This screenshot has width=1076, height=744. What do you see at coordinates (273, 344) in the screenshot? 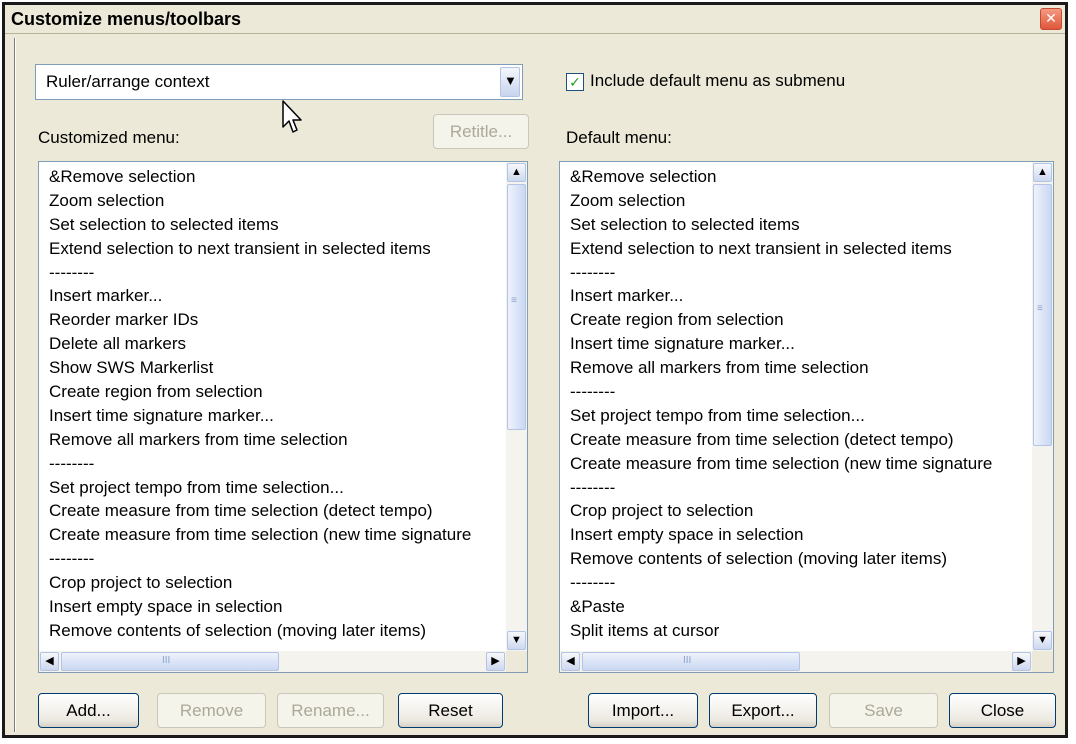
I see `list-item: Delete all markers` at bounding box center [273, 344].